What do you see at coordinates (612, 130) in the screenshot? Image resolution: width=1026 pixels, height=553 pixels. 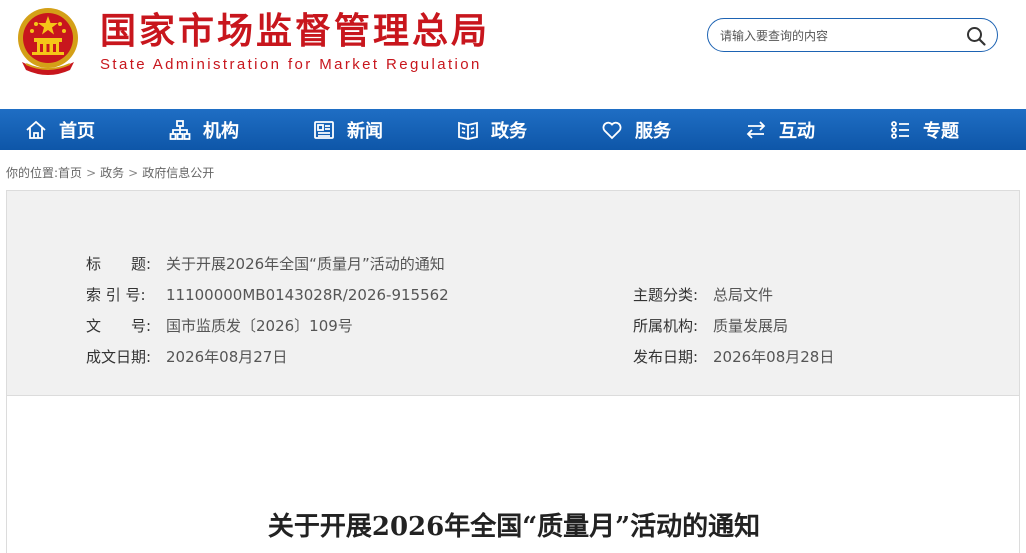 I see `heart-icon` at bounding box center [612, 130].